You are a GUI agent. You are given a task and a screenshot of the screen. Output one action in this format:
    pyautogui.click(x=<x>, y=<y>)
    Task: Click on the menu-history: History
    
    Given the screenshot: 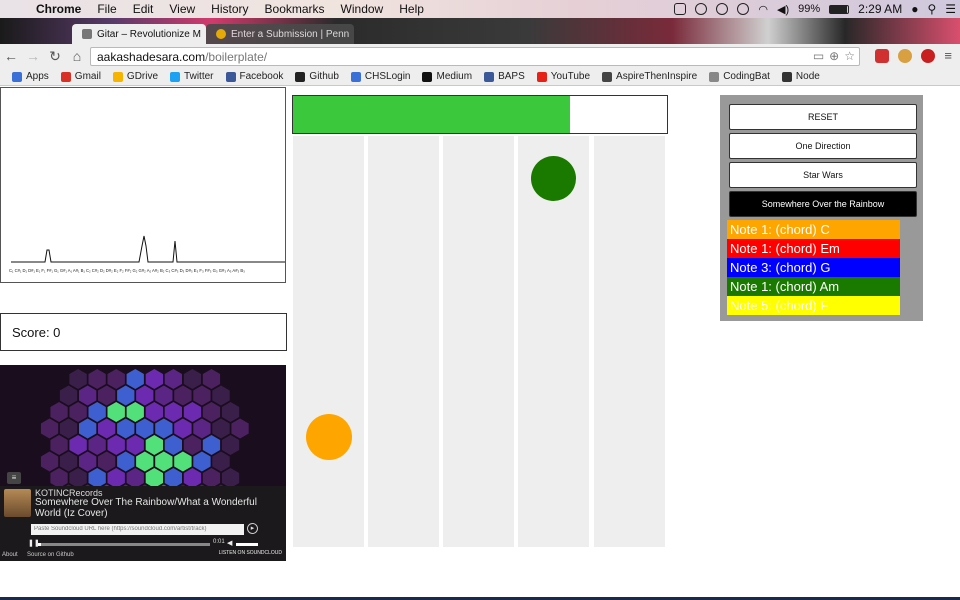 What is the action you would take?
    pyautogui.click(x=229, y=9)
    